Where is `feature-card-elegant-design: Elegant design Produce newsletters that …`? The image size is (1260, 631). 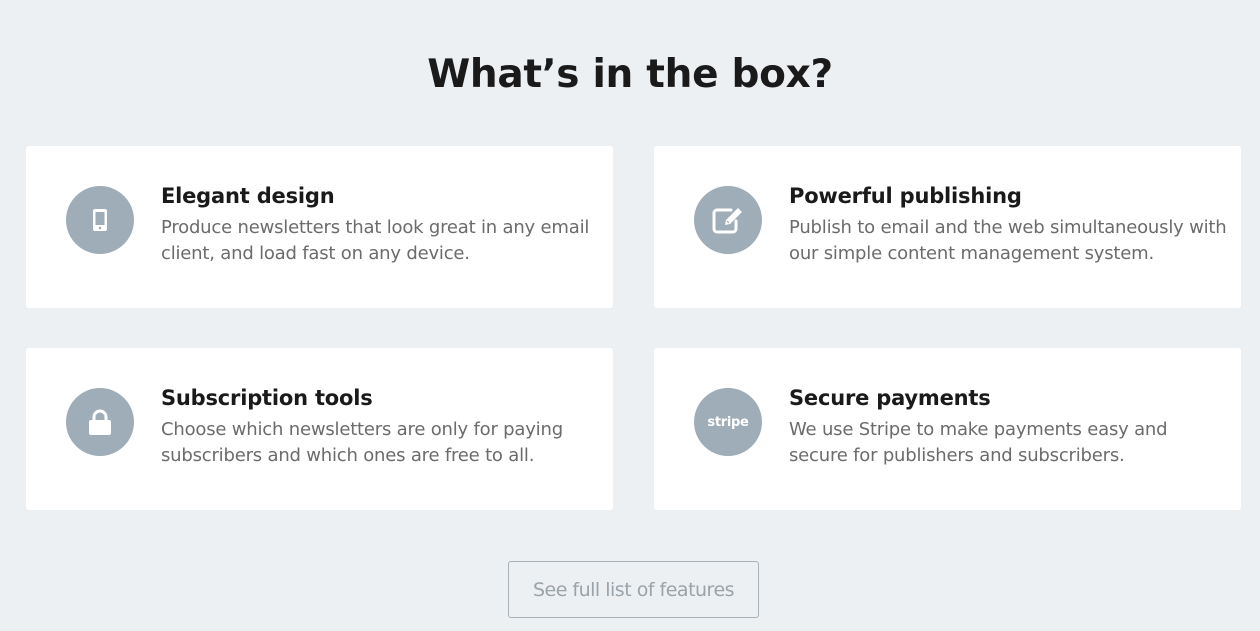 feature-card-elegant-design: Elegant design Produce newsletters that … is located at coordinates (319, 227).